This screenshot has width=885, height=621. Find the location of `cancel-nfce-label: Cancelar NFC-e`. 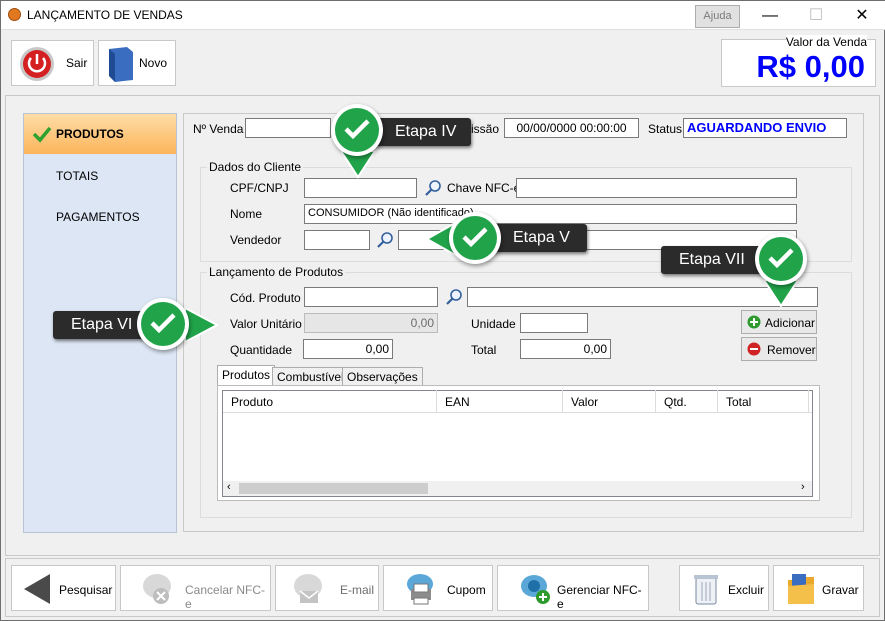

cancel-nfce-label: Cancelar NFC-e is located at coordinates (225, 597).